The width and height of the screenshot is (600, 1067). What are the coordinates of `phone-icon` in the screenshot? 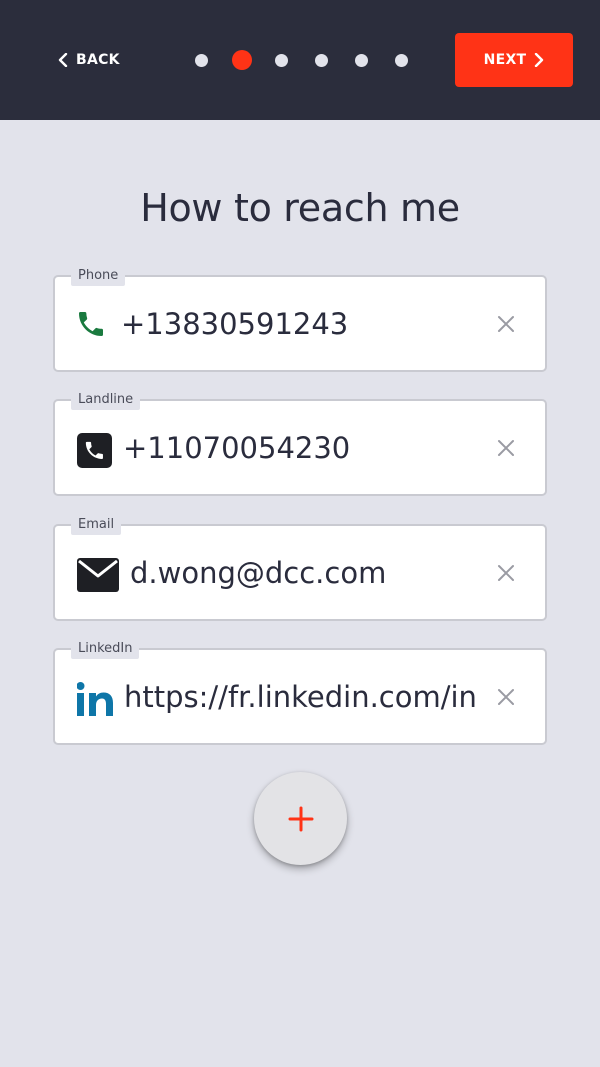 It's located at (96, 324).